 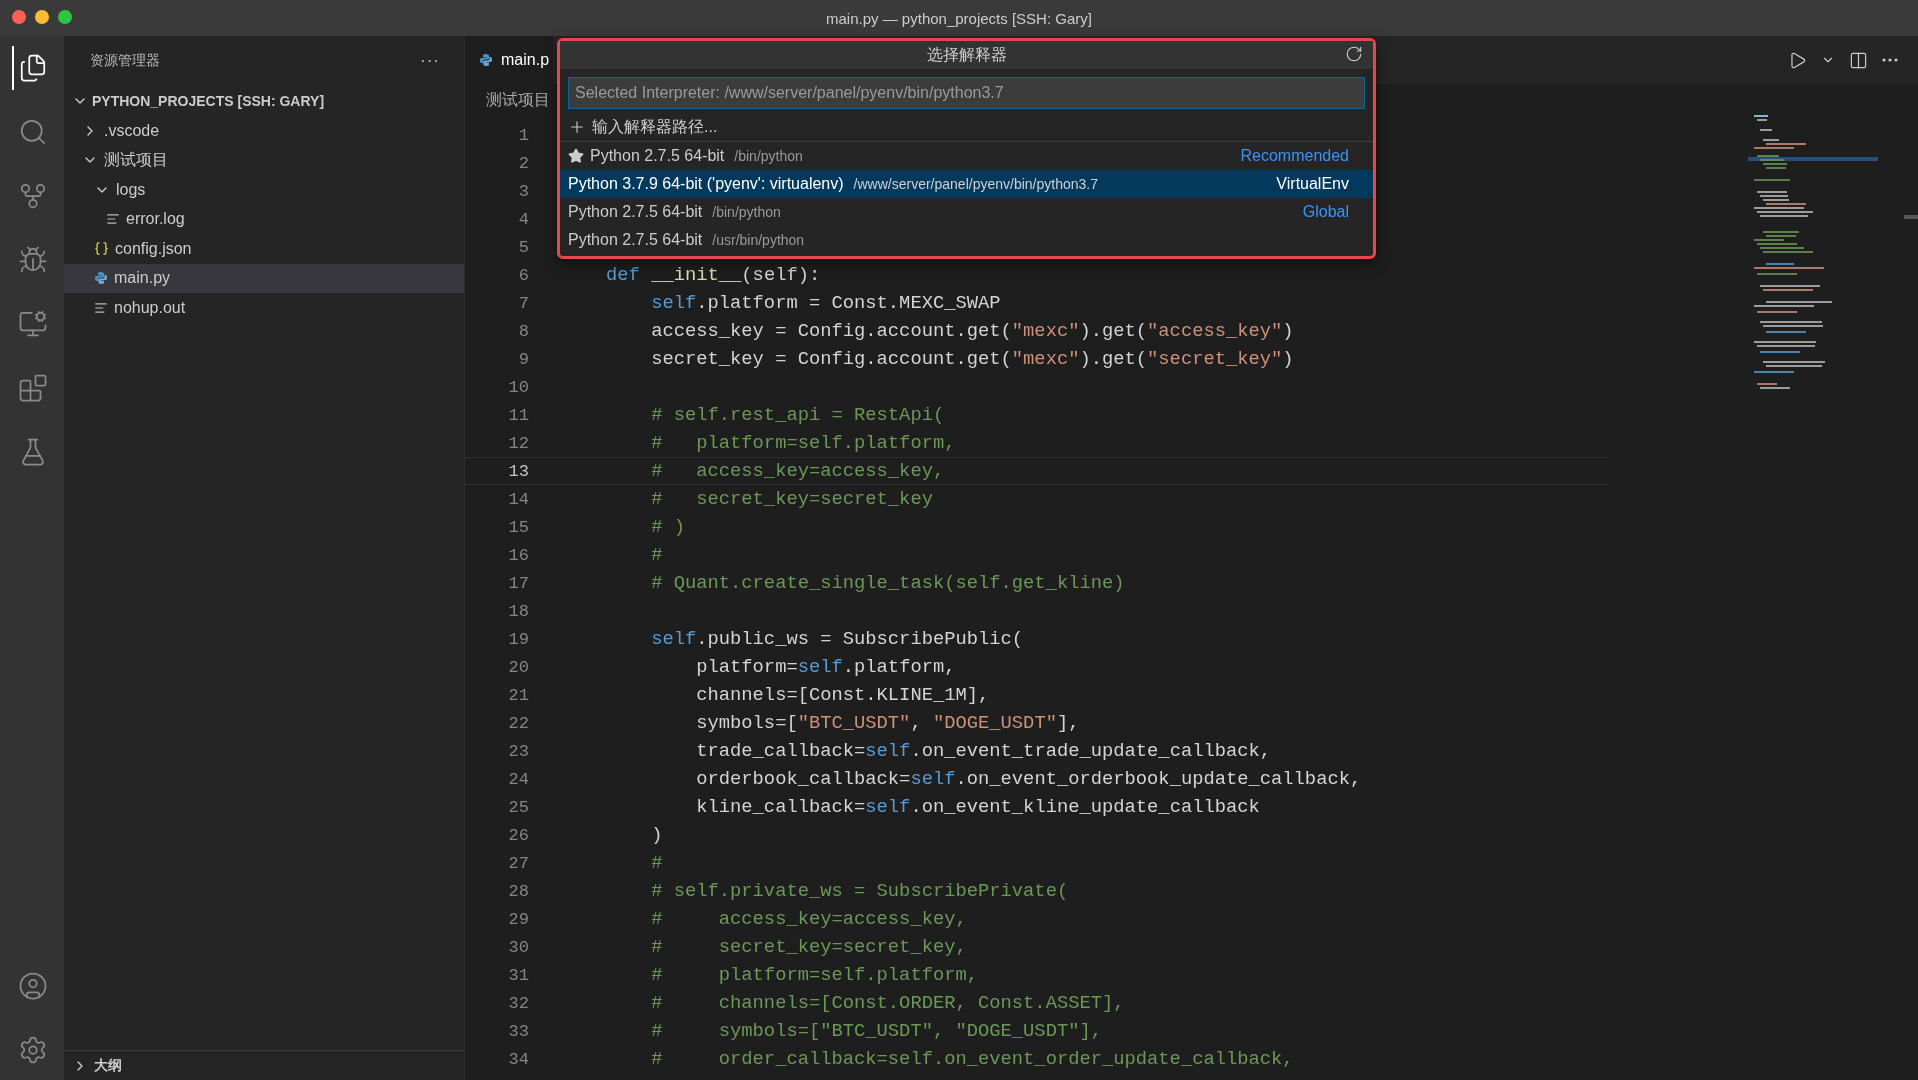 I want to click on picker-title: 选择解释器, so click(x=966, y=54).